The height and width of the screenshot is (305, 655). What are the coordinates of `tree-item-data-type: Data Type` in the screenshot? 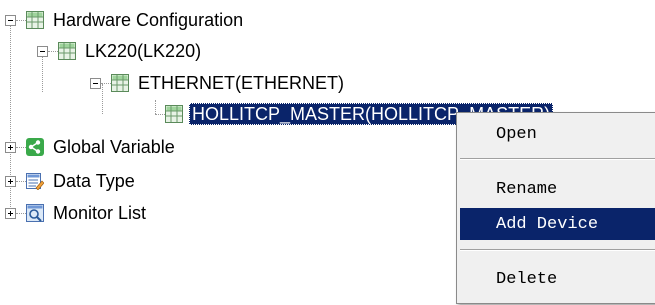 It's located at (71, 181).